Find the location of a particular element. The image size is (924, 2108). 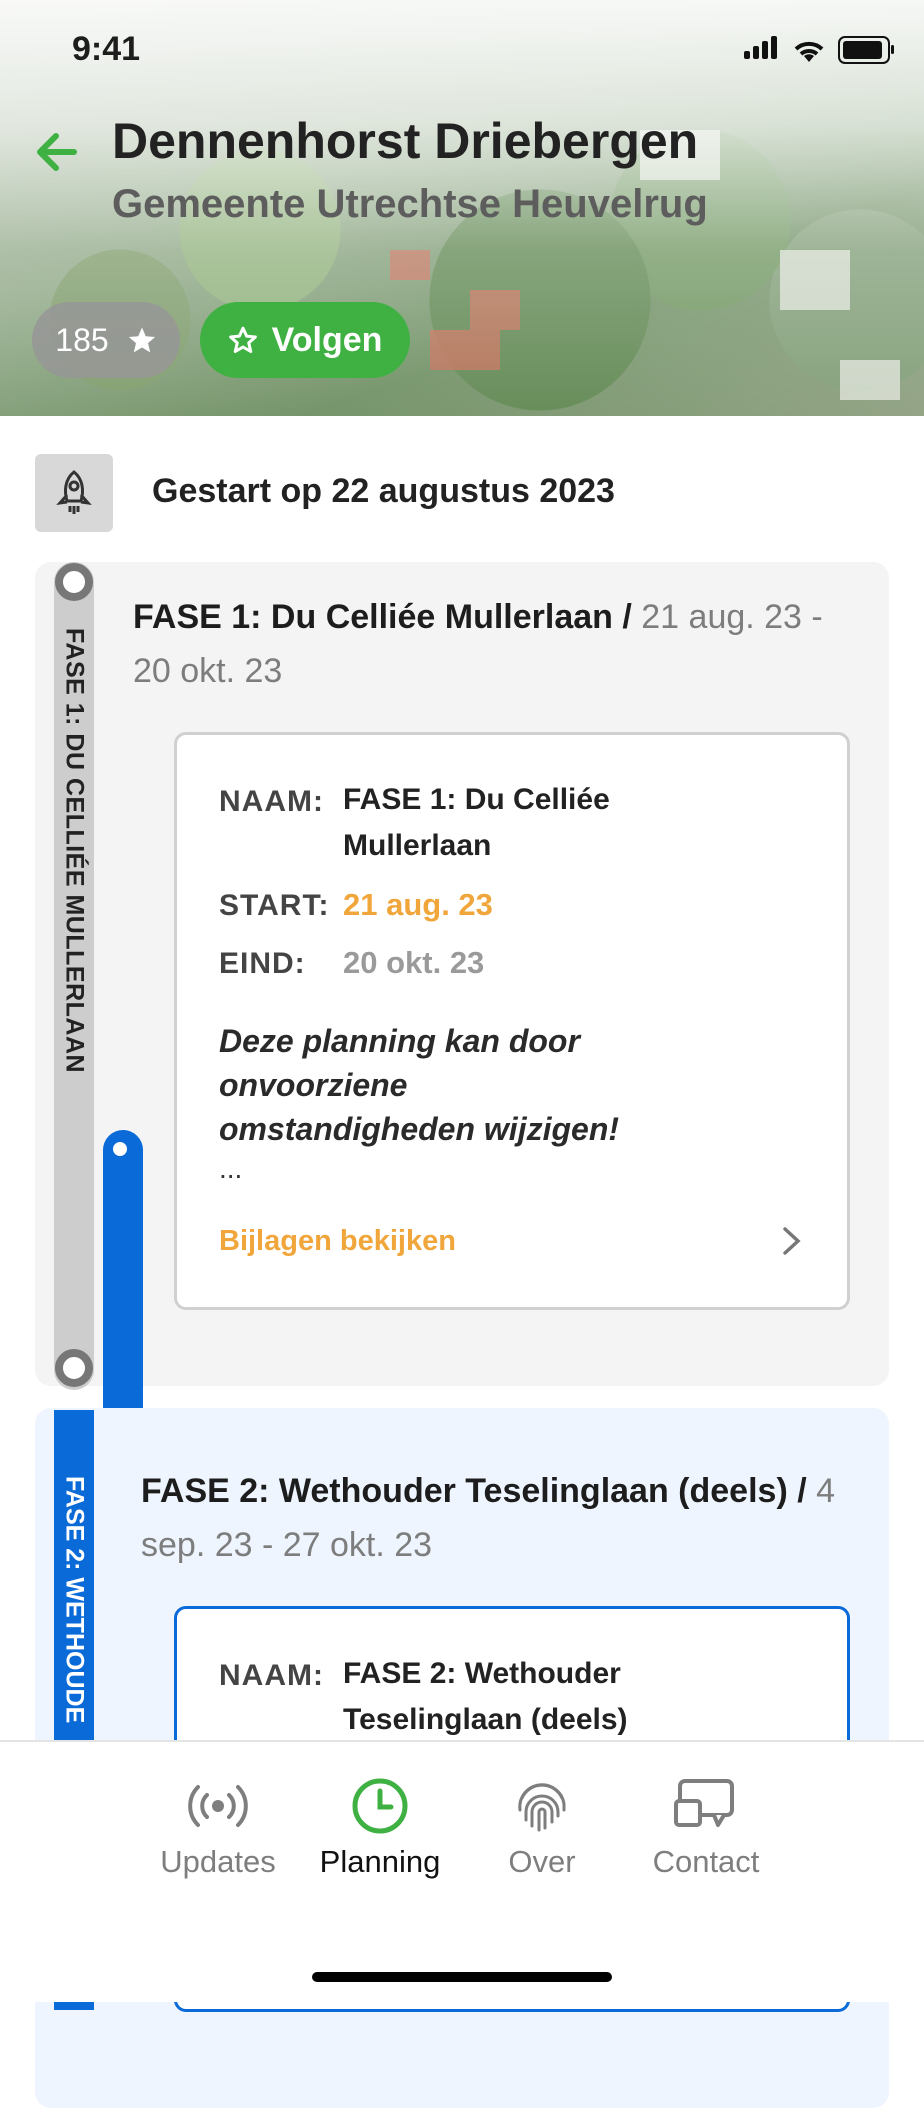

phase-1-title: FASE 1: Du Celliée Mullerlaan / is located at coordinates (382, 617).